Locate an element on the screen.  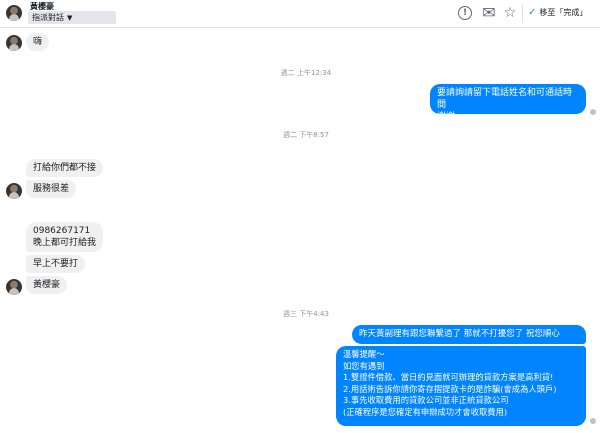
assign-conversation-dropdown: 指派對話 ▼ is located at coordinates (72, 17).